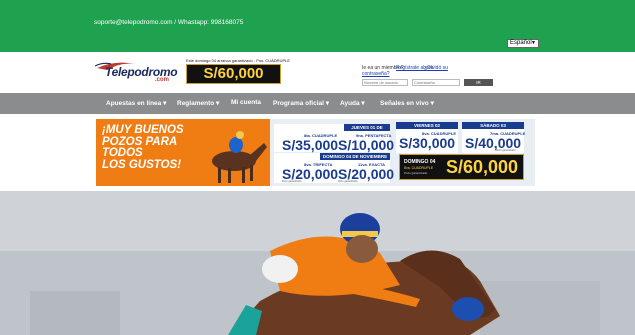 This screenshot has height=335, width=635. I want to click on card-jueves-right-amount: S/10,000, so click(366, 145).